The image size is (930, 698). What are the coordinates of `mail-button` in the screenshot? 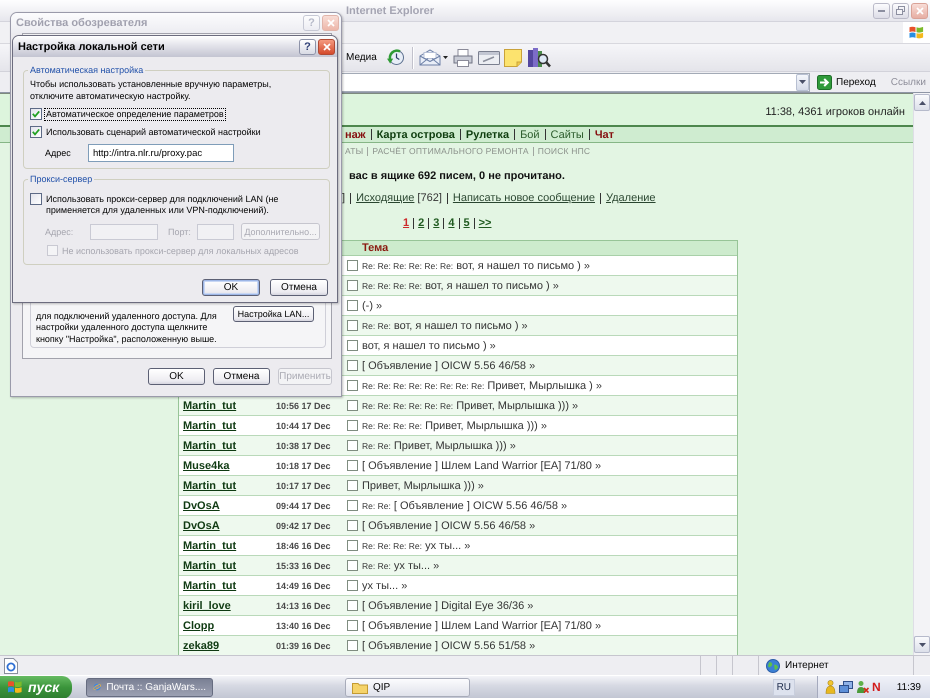 It's located at (433, 57).